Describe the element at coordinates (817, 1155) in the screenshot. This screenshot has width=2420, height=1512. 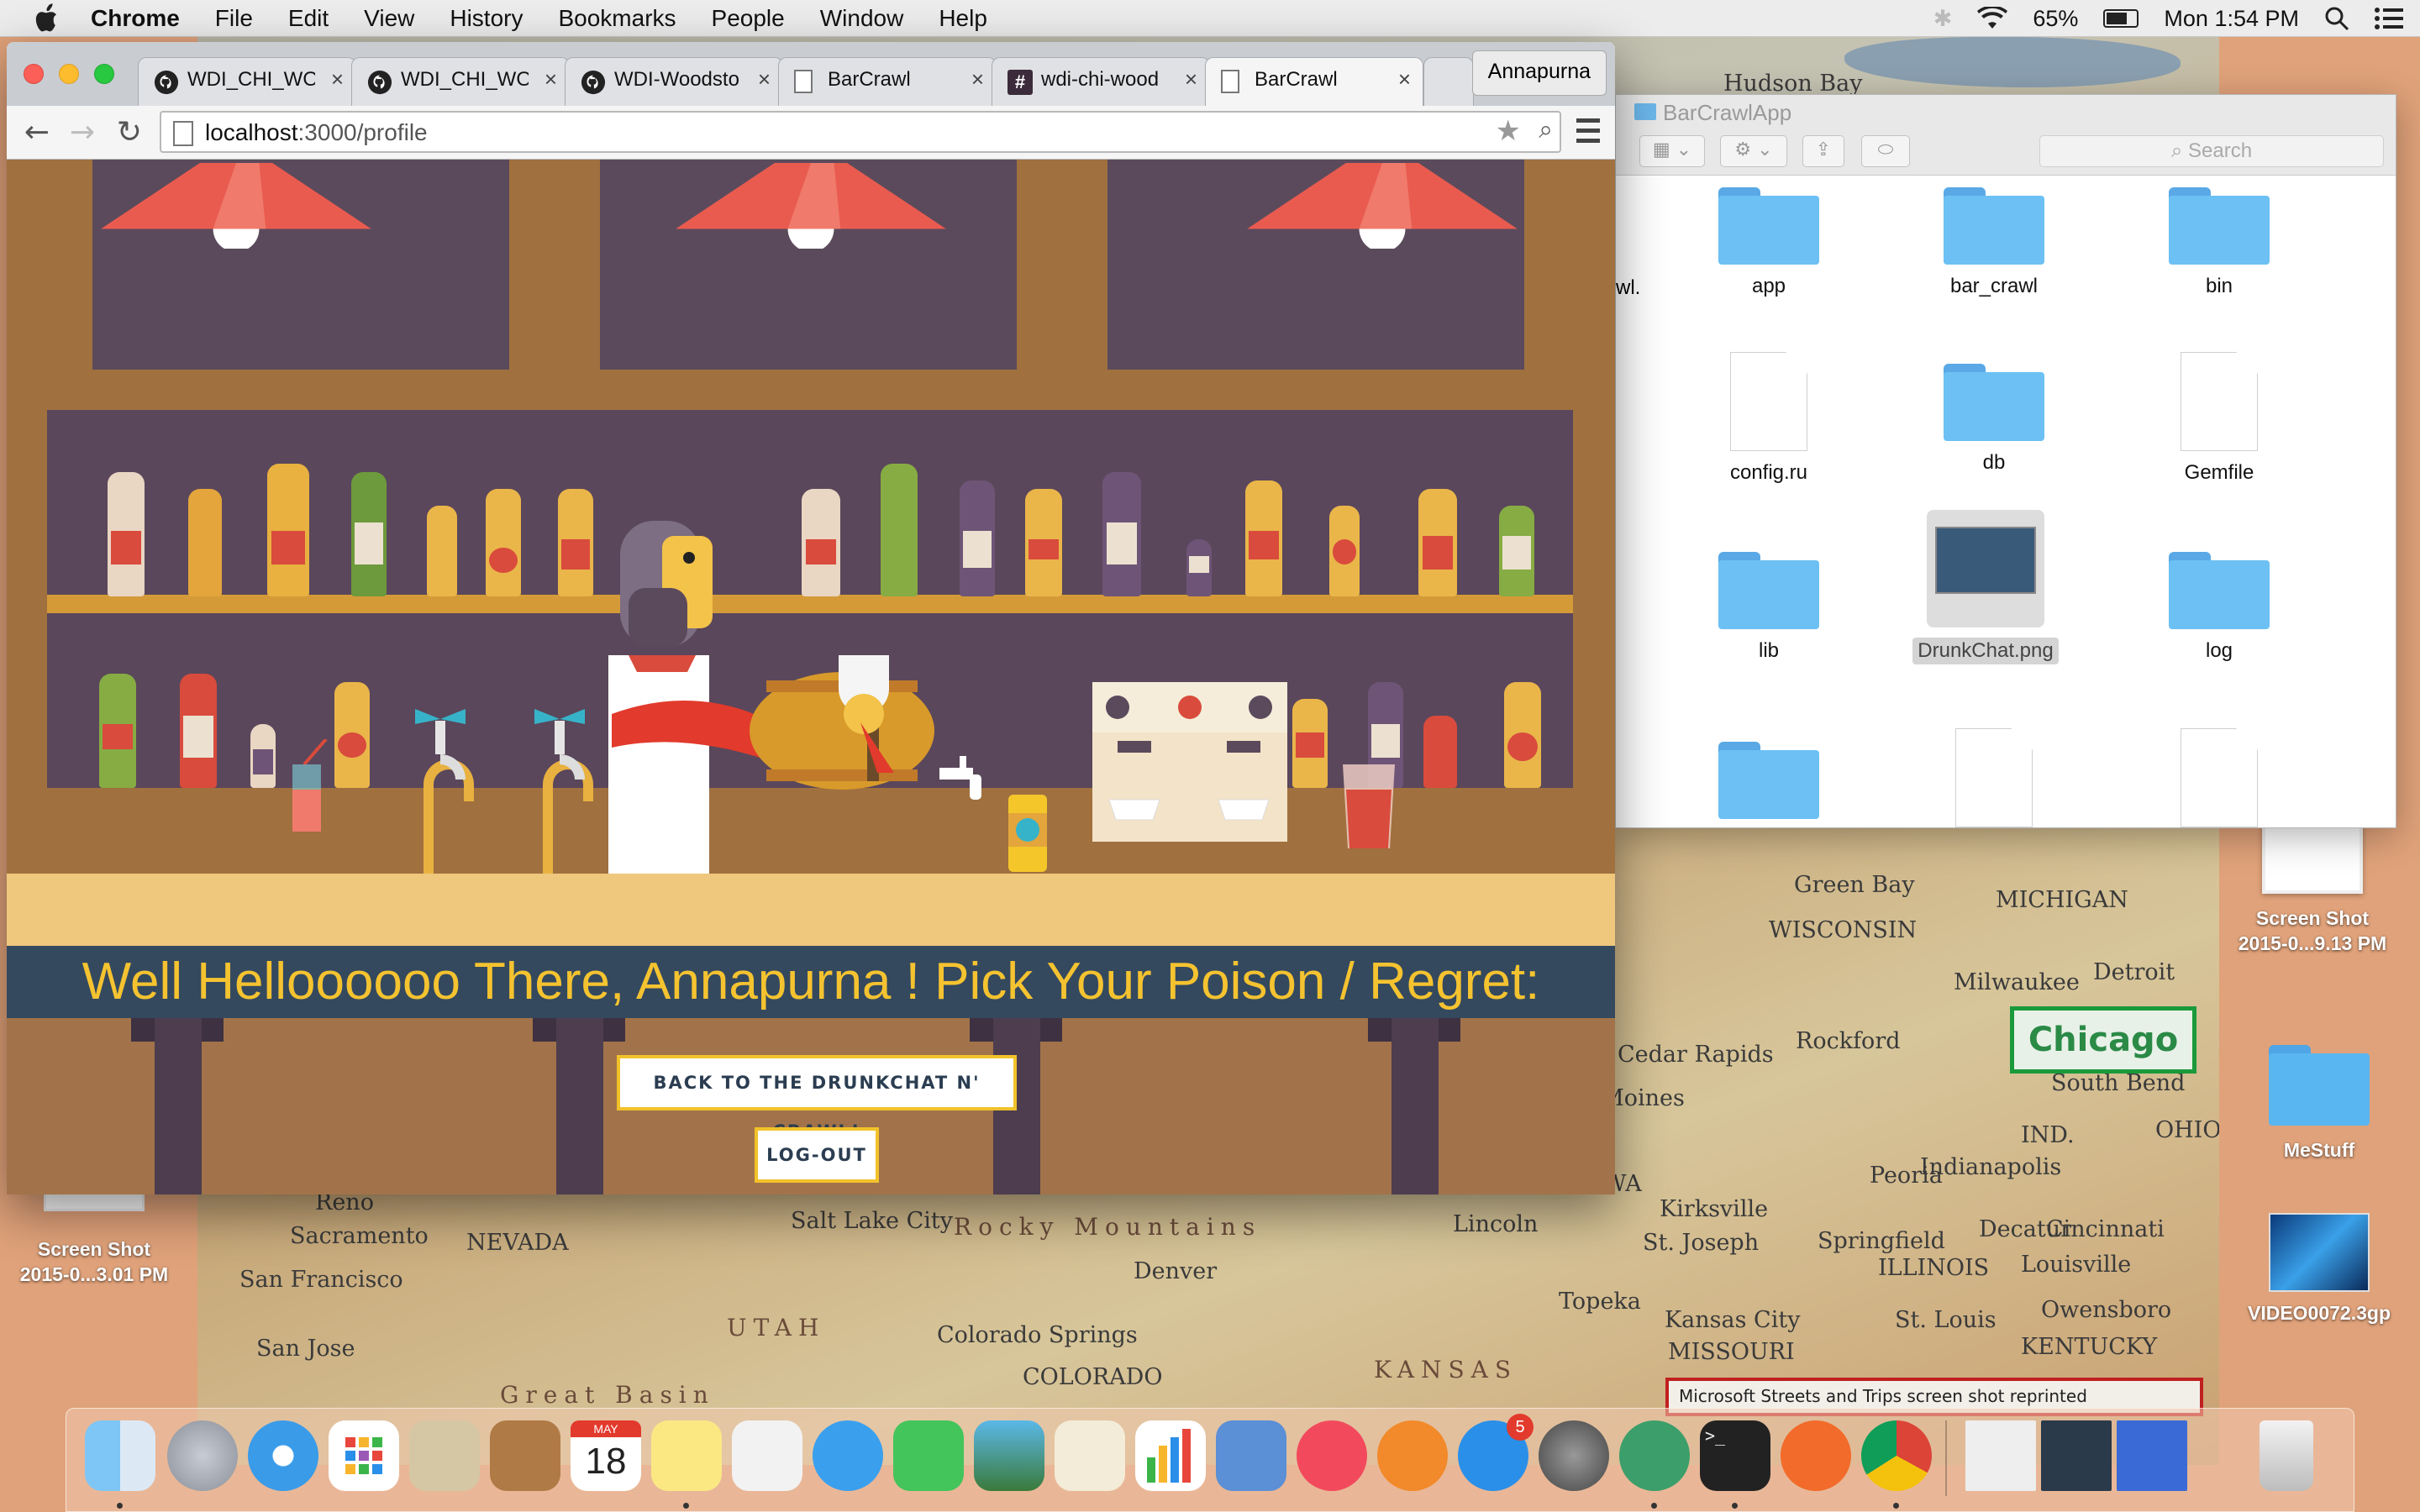
I see `logout-button: LOG-OUT` at that location.